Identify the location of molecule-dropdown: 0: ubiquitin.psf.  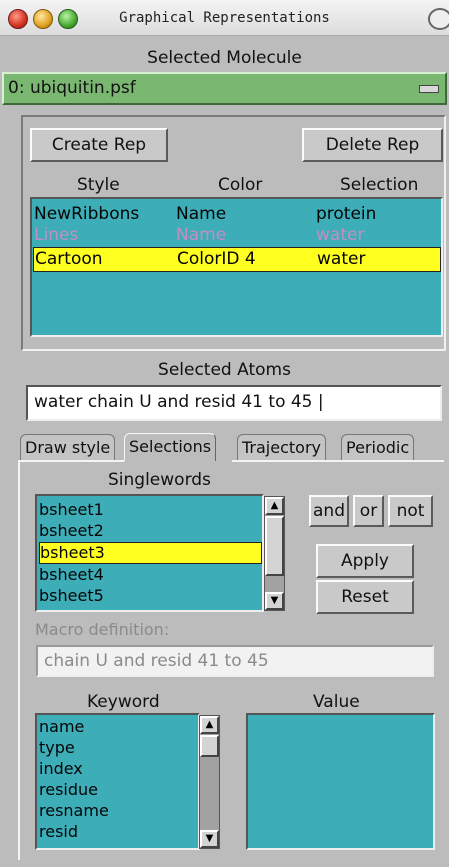
(224, 88).